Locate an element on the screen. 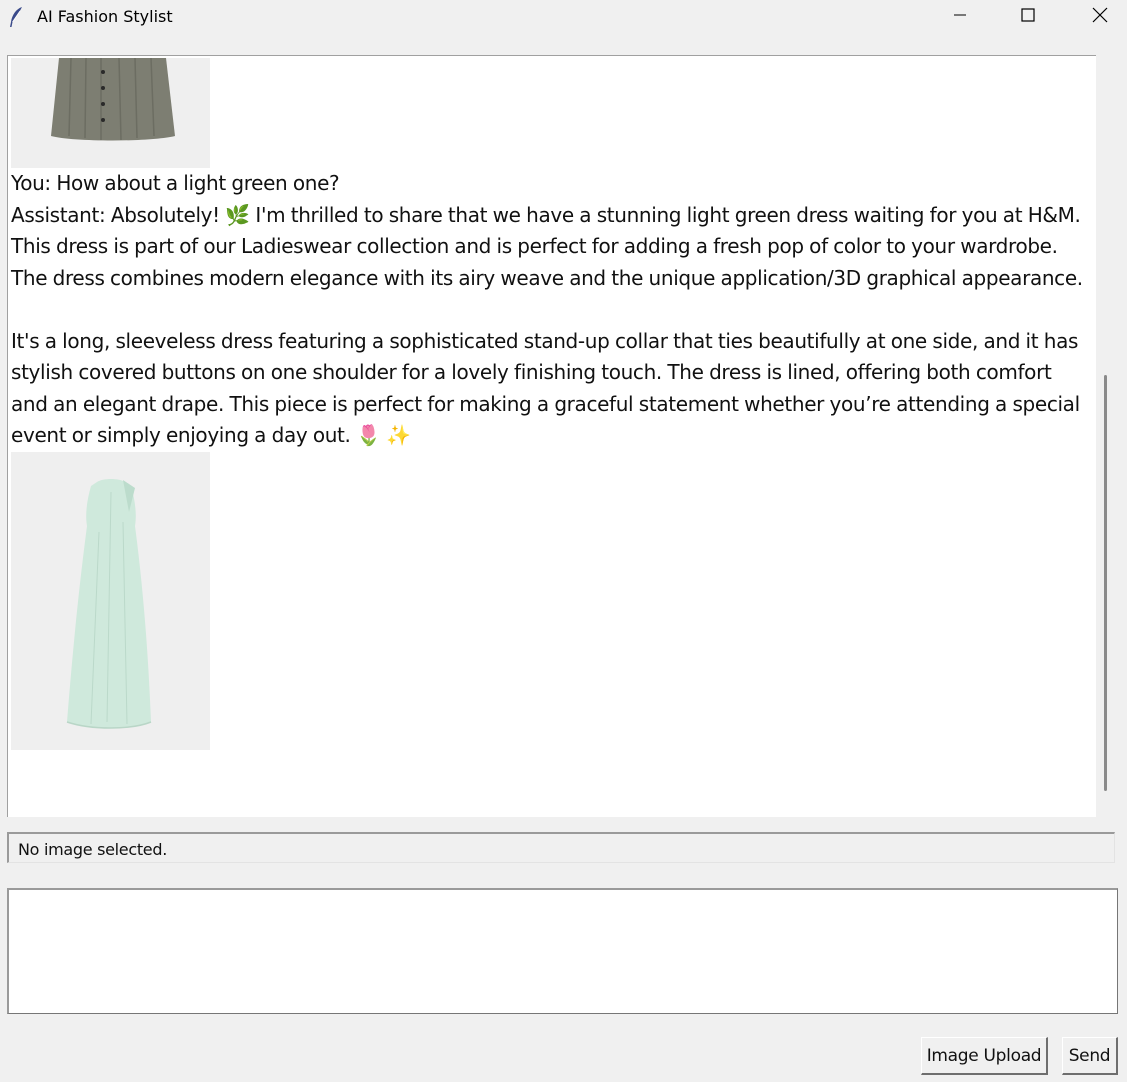  close-button is located at coordinates (1100, 17).